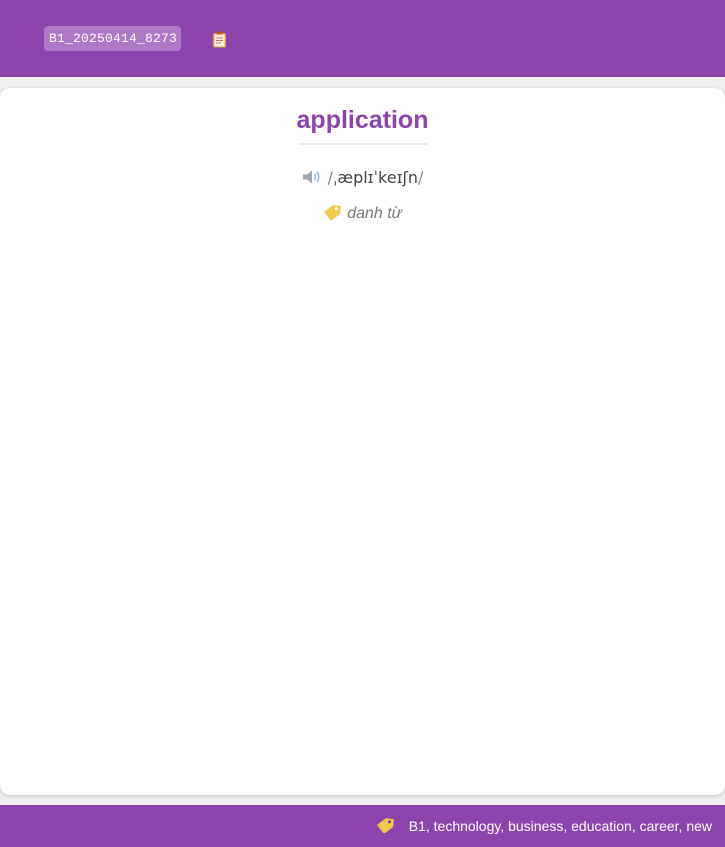 Image resolution: width=725 pixels, height=847 pixels. Describe the element at coordinates (363, 144) in the screenshot. I see `word-divider` at that location.